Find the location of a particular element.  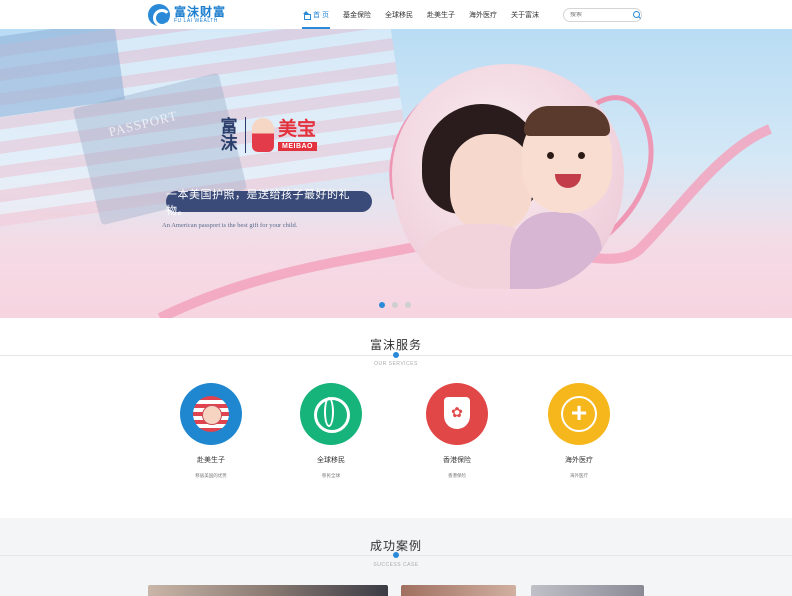

services-subtitle: OUR SERVICES is located at coordinates (396, 364).